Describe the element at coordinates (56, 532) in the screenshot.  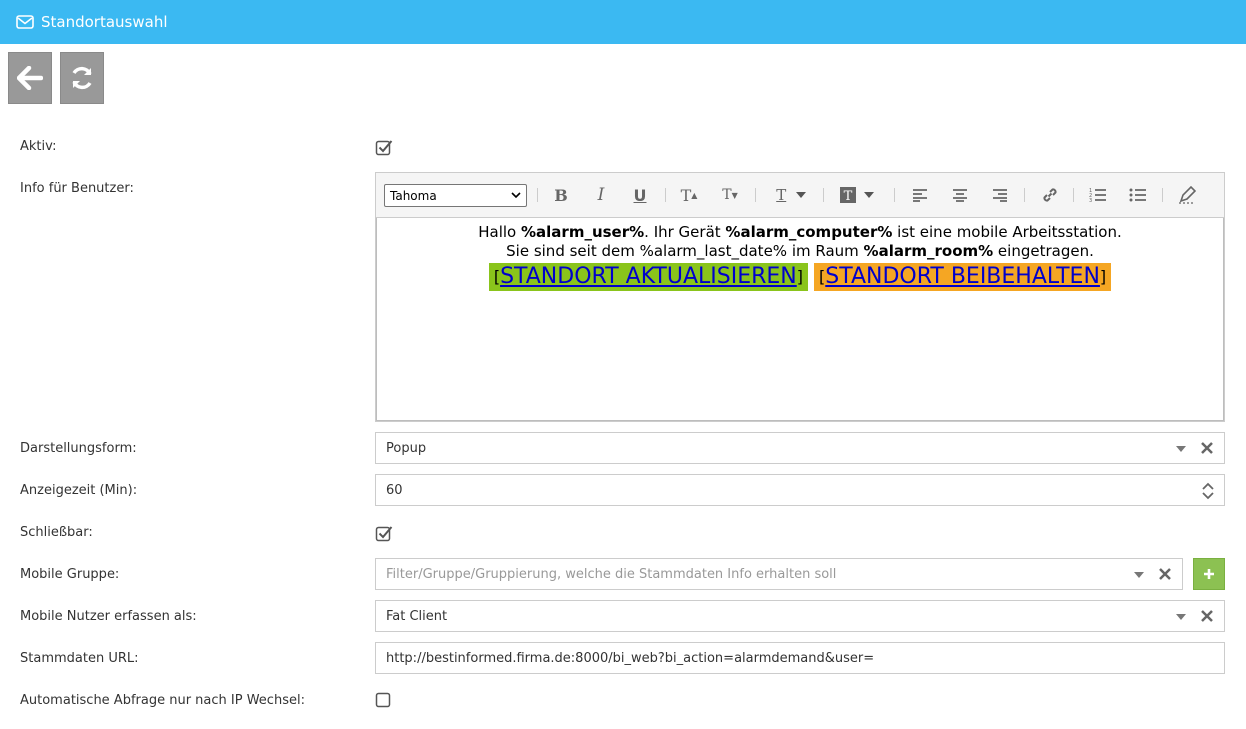
I see `schliessbar-label: Schließbar:` at that location.